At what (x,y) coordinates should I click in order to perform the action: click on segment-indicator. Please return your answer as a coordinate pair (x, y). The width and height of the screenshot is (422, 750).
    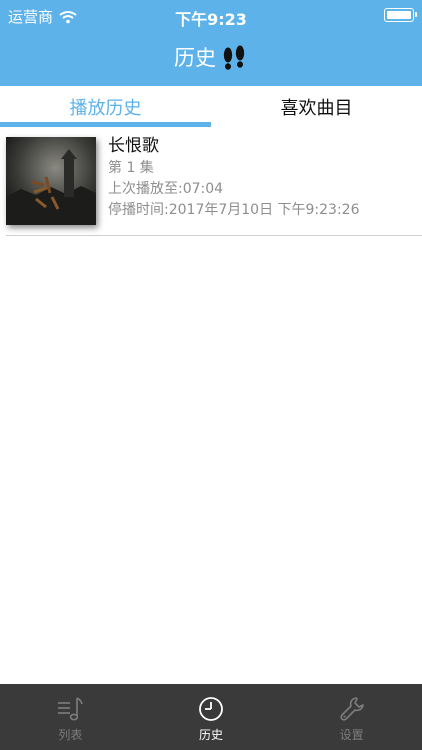
    Looking at the image, I should click on (105, 124).